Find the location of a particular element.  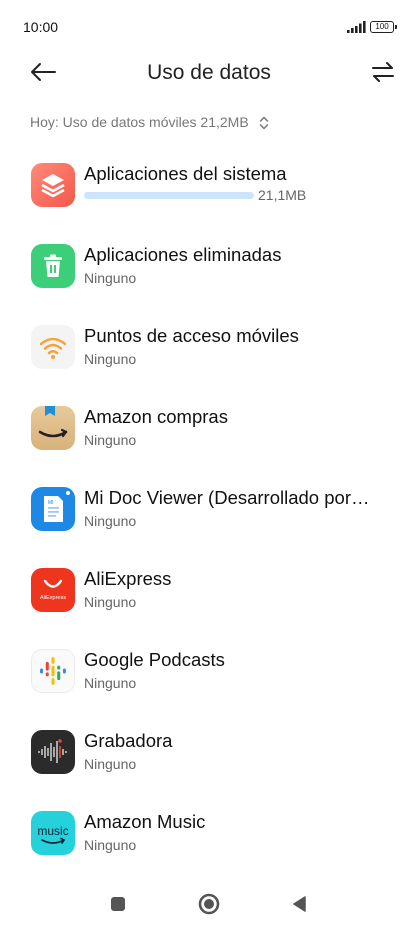

page-title: Uso de datos is located at coordinates (209, 72).